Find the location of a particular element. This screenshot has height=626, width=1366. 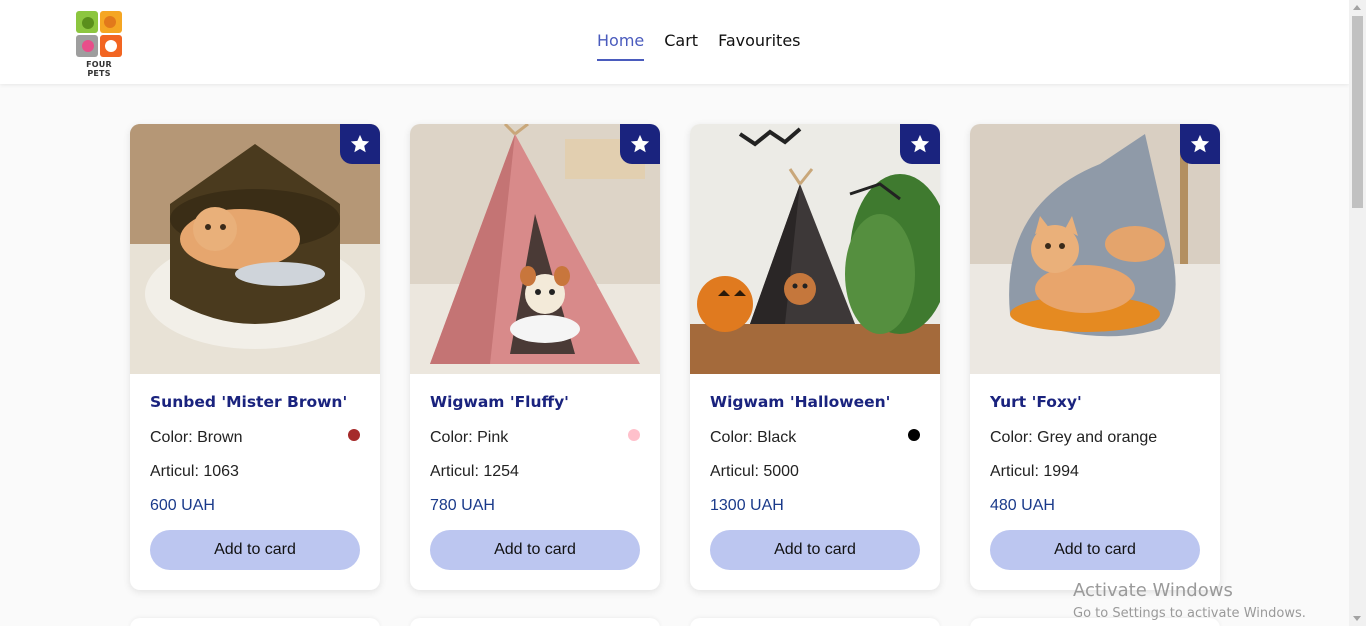

product-title: Sunbed 'Mister Brown' is located at coordinates (248, 402).